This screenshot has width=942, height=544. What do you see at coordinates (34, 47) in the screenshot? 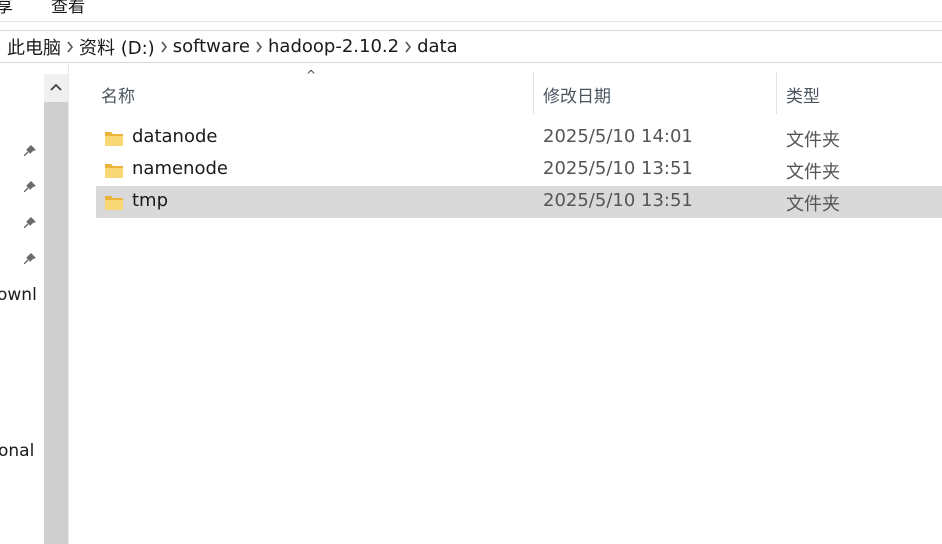
I see `breadcrumb-this-pc: 此电脑` at bounding box center [34, 47].